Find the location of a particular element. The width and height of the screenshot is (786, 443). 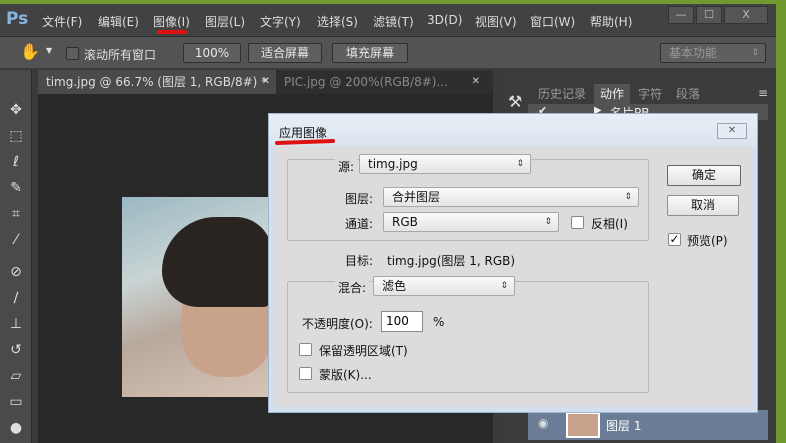

channel-label: 通道: is located at coordinates (359, 224).